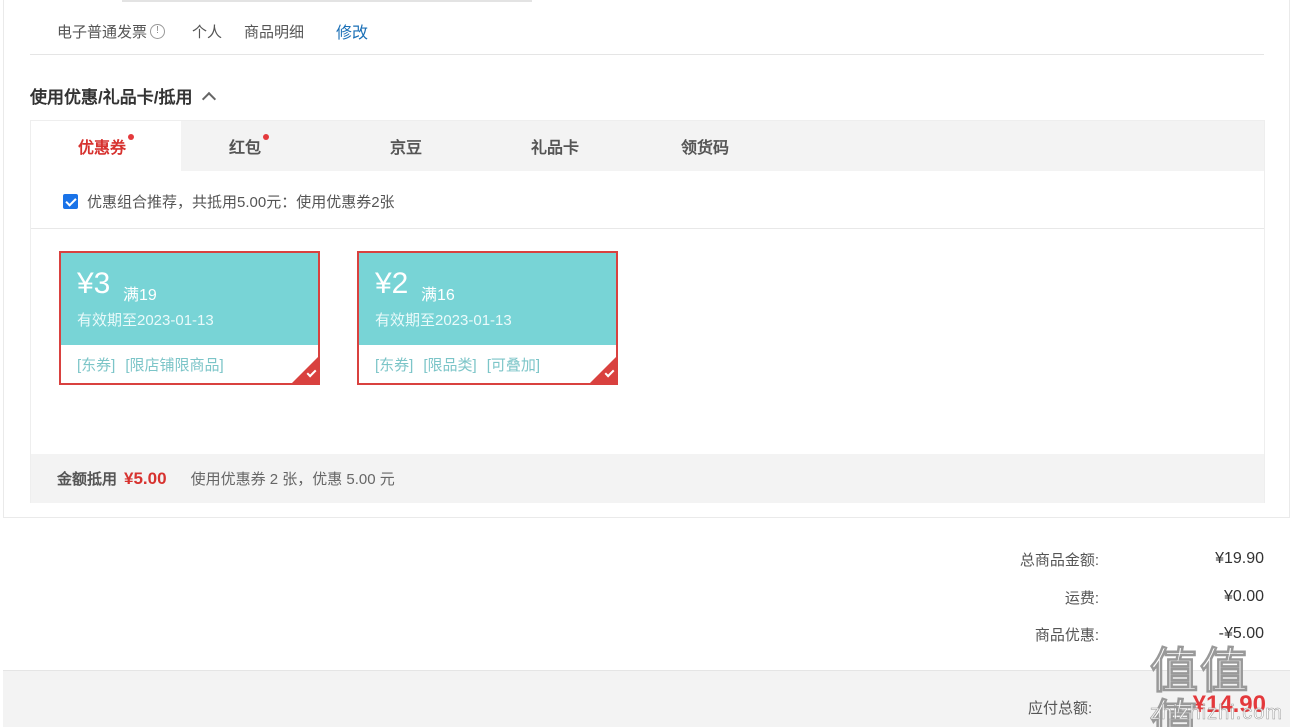 The image size is (1298, 727). What do you see at coordinates (94, 283) in the screenshot?
I see `coupon-amount: ¥3` at bounding box center [94, 283].